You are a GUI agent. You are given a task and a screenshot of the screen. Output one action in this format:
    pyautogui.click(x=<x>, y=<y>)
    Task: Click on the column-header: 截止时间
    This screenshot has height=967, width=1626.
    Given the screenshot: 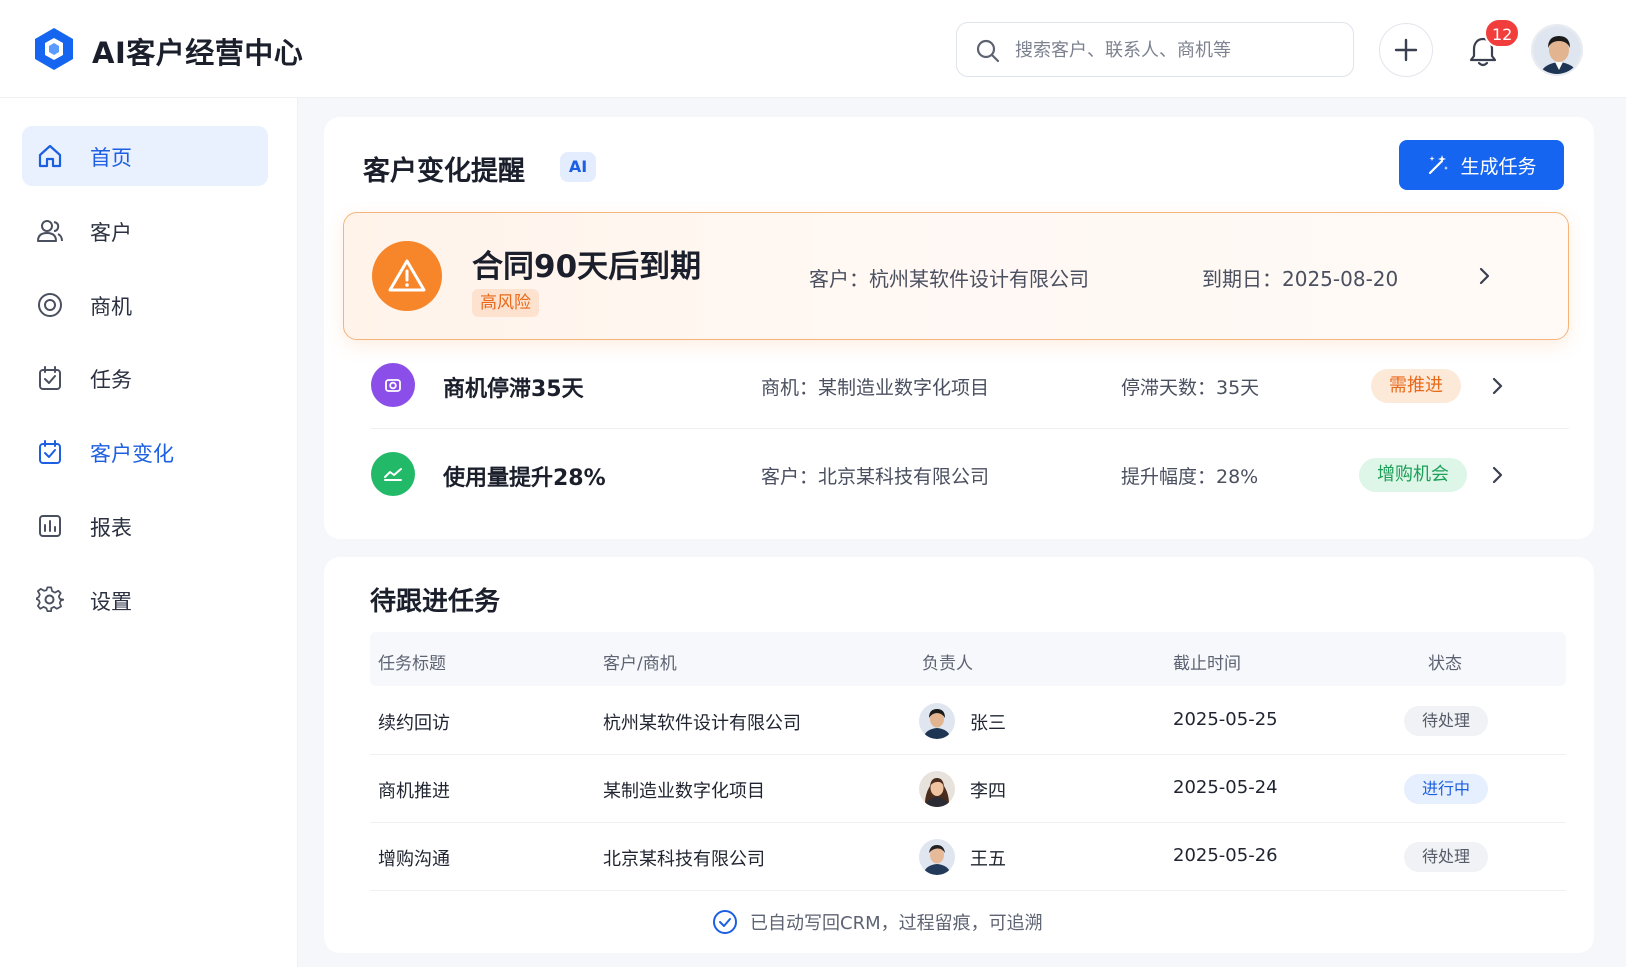 What is the action you would take?
    pyautogui.click(x=1207, y=664)
    